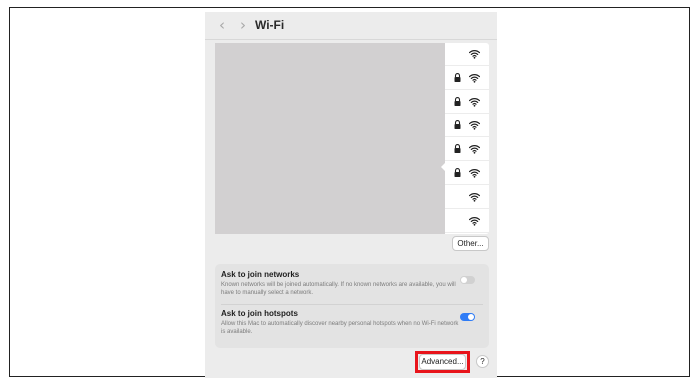 The width and height of the screenshot is (699, 385). What do you see at coordinates (270, 25) in the screenshot?
I see `page-title: Wi-Fi` at bounding box center [270, 25].